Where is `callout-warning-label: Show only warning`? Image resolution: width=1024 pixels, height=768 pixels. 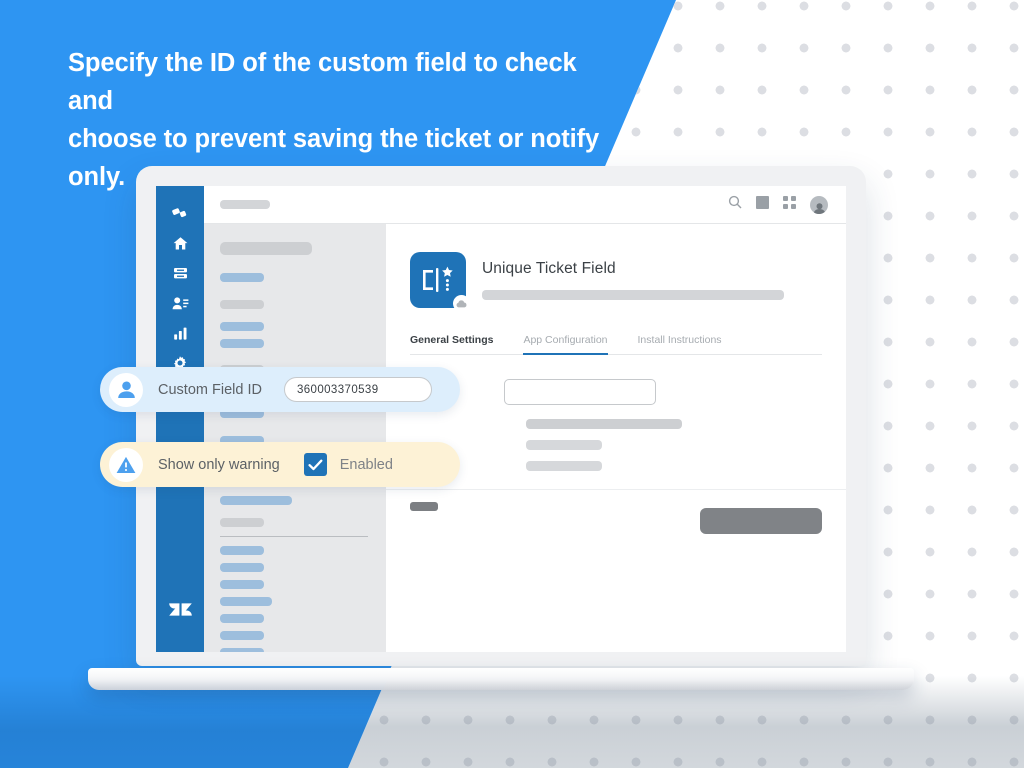 callout-warning-label: Show only warning is located at coordinates (219, 464).